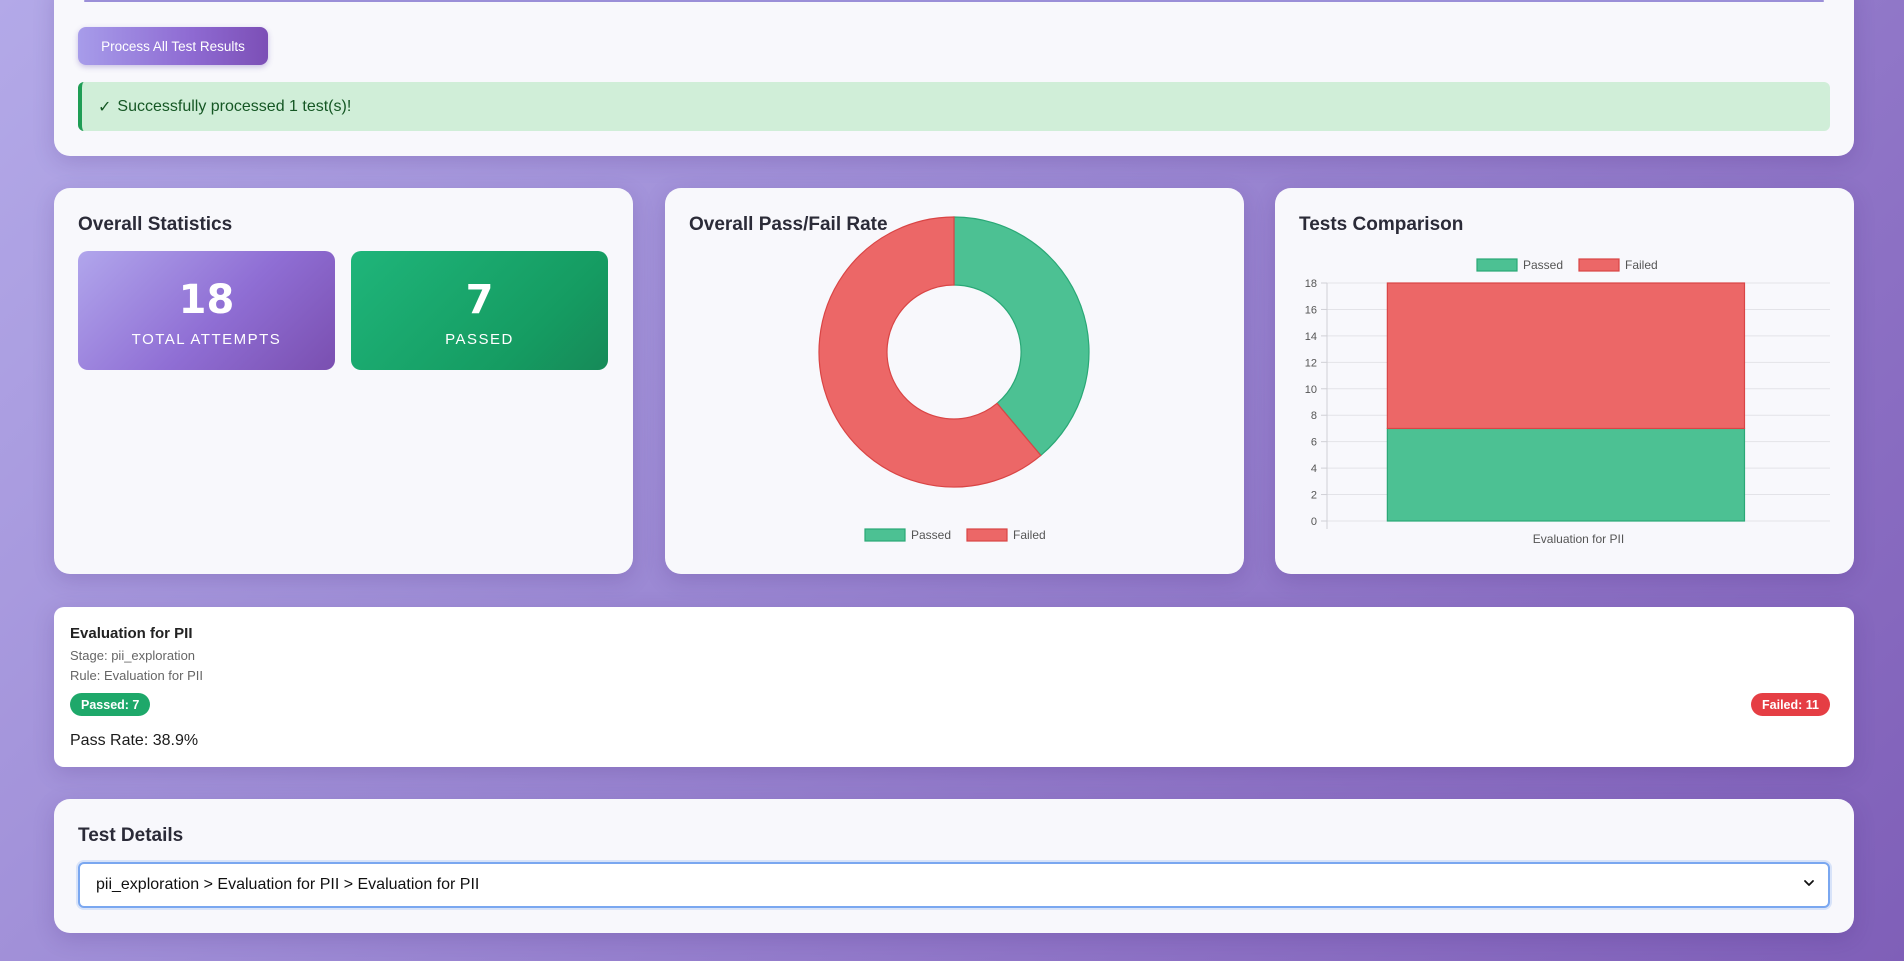 The width and height of the screenshot is (1904, 961). I want to click on y-tick-label: 8, so click(1314, 416).